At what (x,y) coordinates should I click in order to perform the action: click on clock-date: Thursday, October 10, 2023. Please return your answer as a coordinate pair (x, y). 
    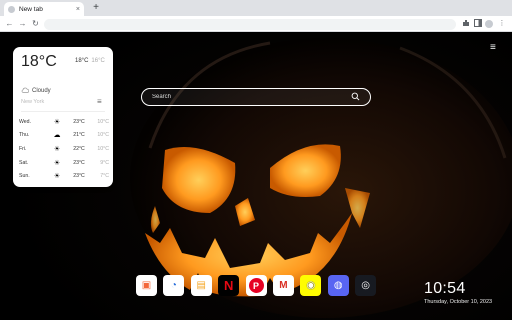
    Looking at the image, I should click on (458, 302).